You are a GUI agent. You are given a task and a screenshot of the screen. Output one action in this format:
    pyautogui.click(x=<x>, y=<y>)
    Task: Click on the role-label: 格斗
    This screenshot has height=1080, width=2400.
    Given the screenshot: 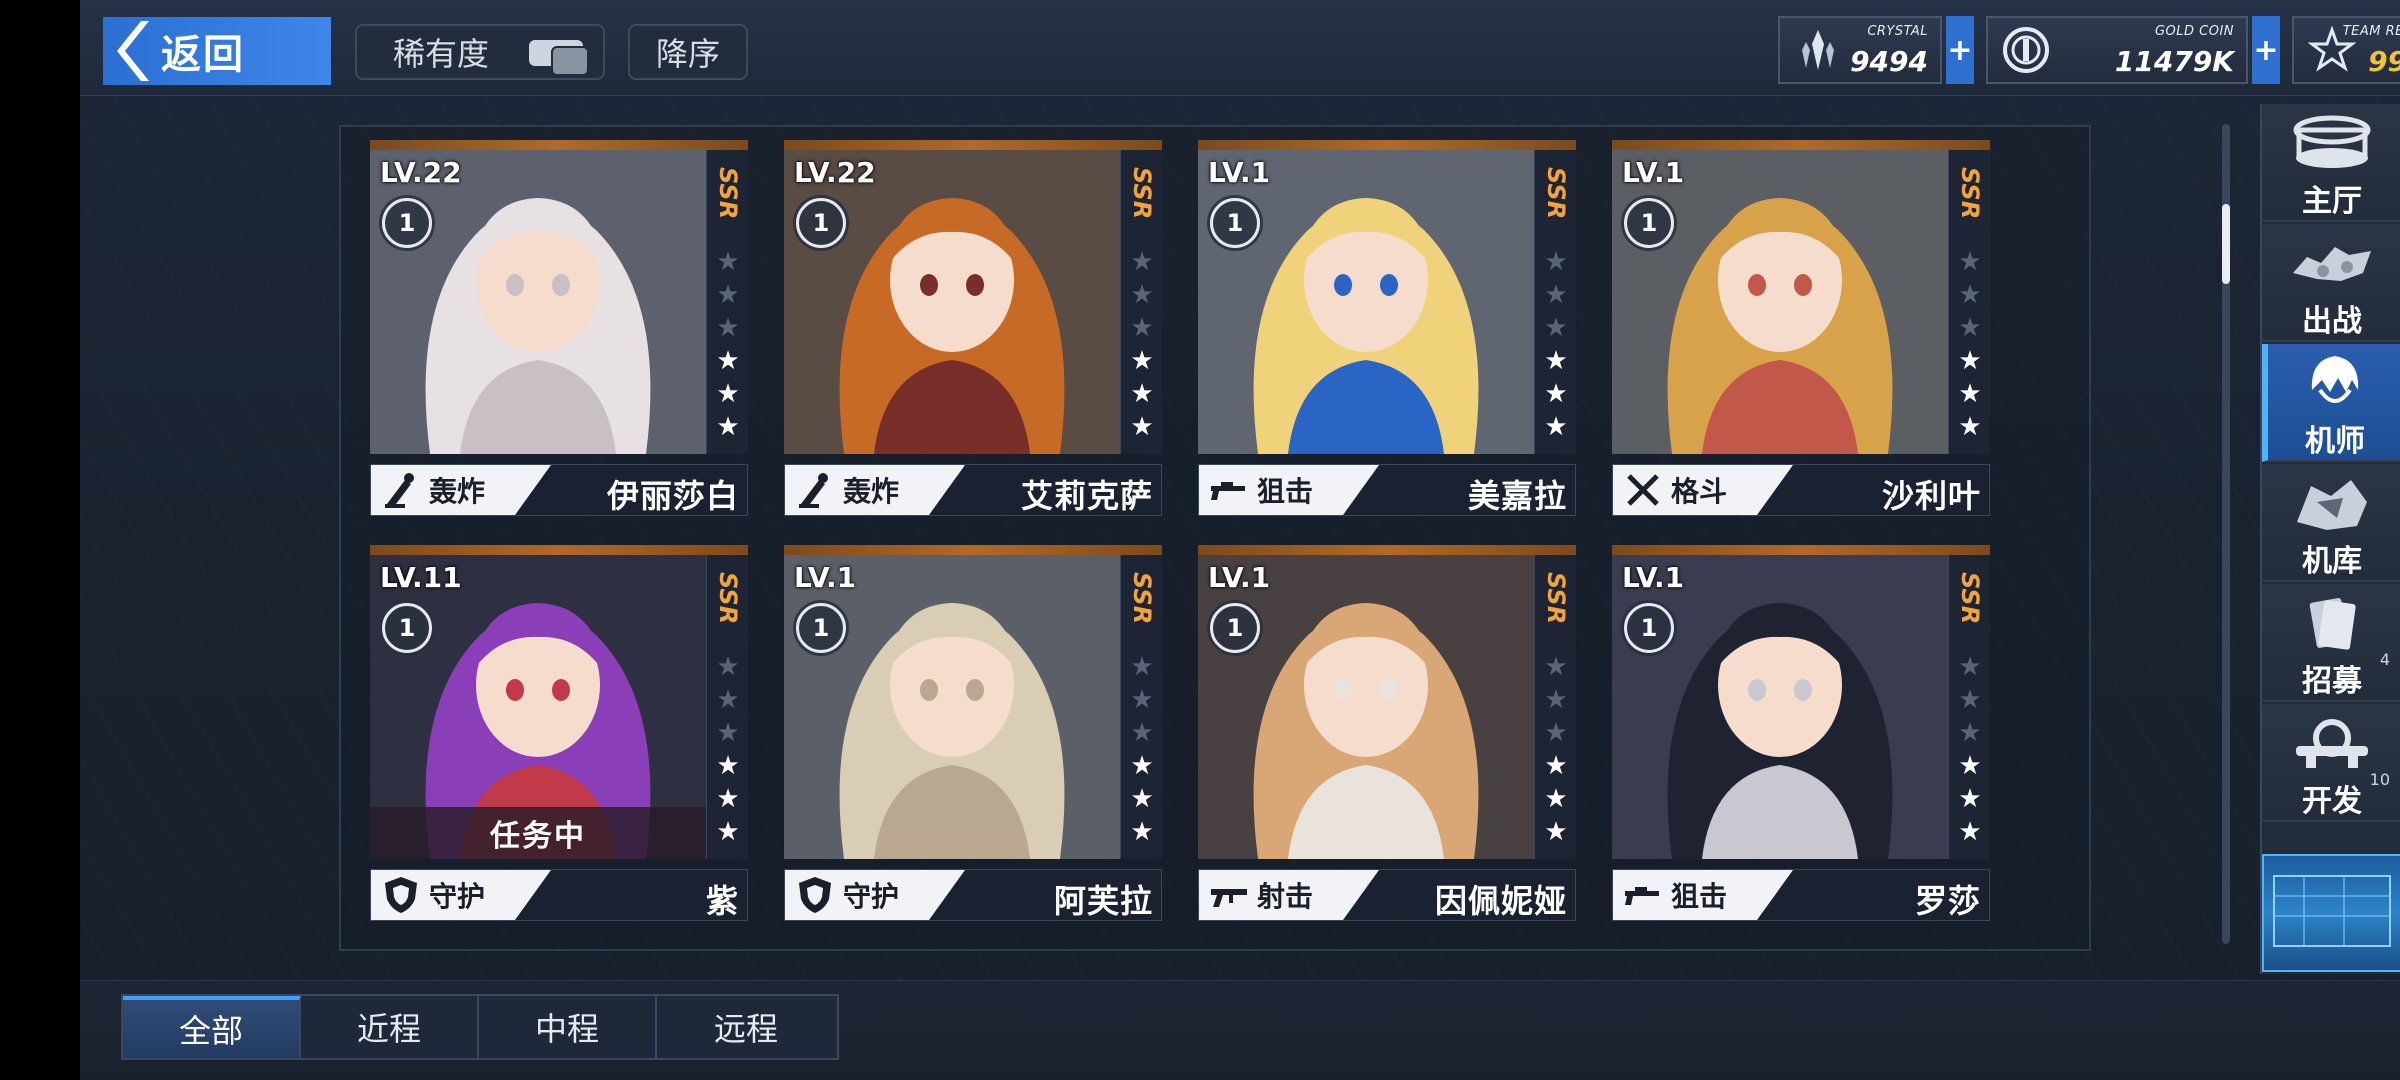 What is the action you would take?
    pyautogui.click(x=1699, y=491)
    